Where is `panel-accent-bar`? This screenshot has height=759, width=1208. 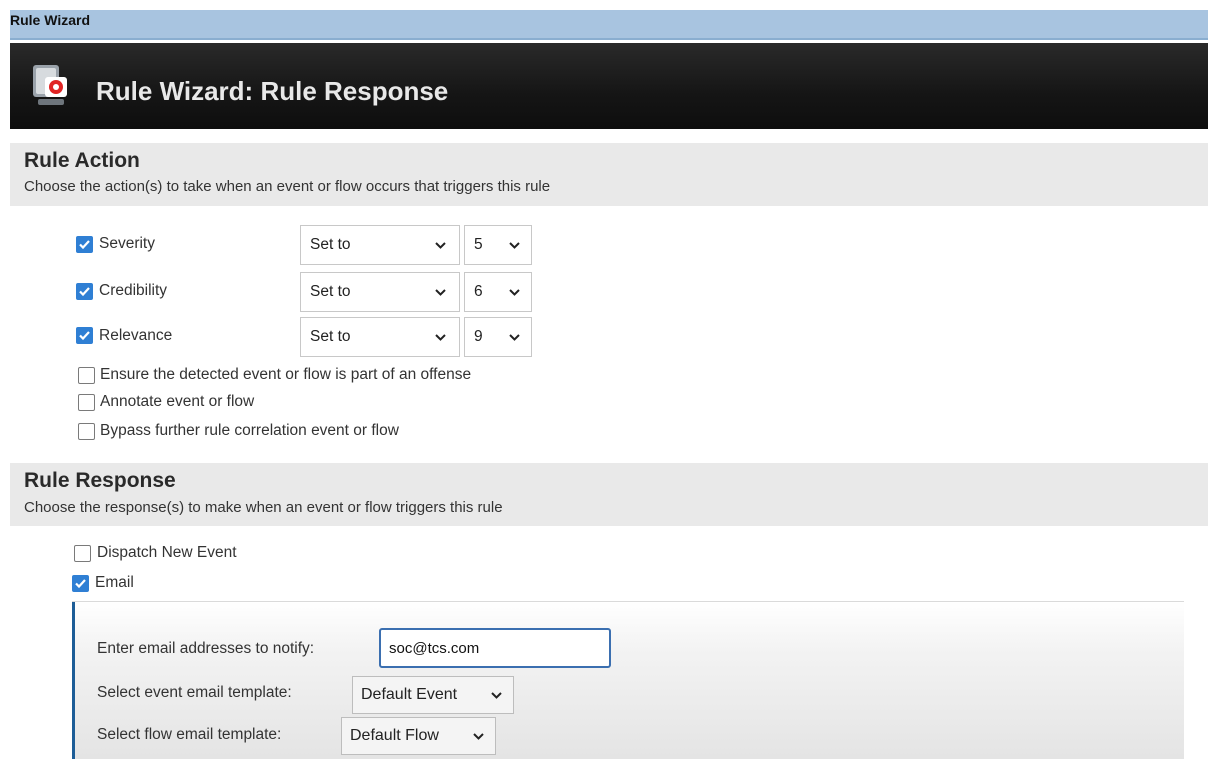 panel-accent-bar is located at coordinates (73, 680).